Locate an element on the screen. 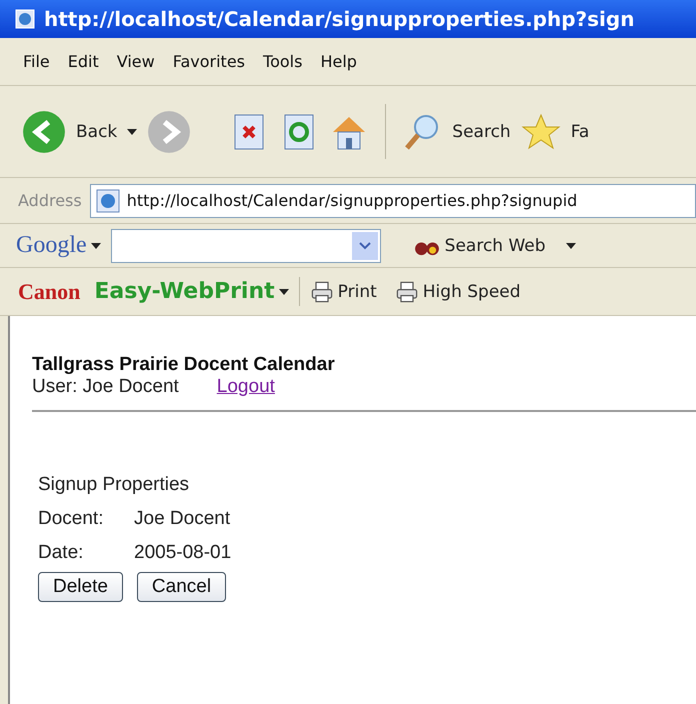 The height and width of the screenshot is (704, 696). menu-item: Favorites is located at coordinates (209, 61).